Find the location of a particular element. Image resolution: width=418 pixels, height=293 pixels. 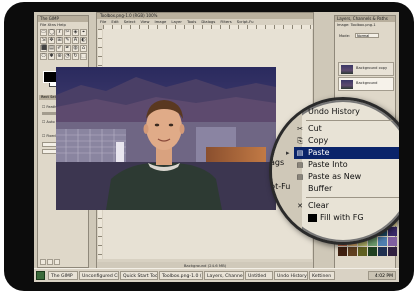

system-tray-clock: 4:02 PM is located at coordinates (382, 275).